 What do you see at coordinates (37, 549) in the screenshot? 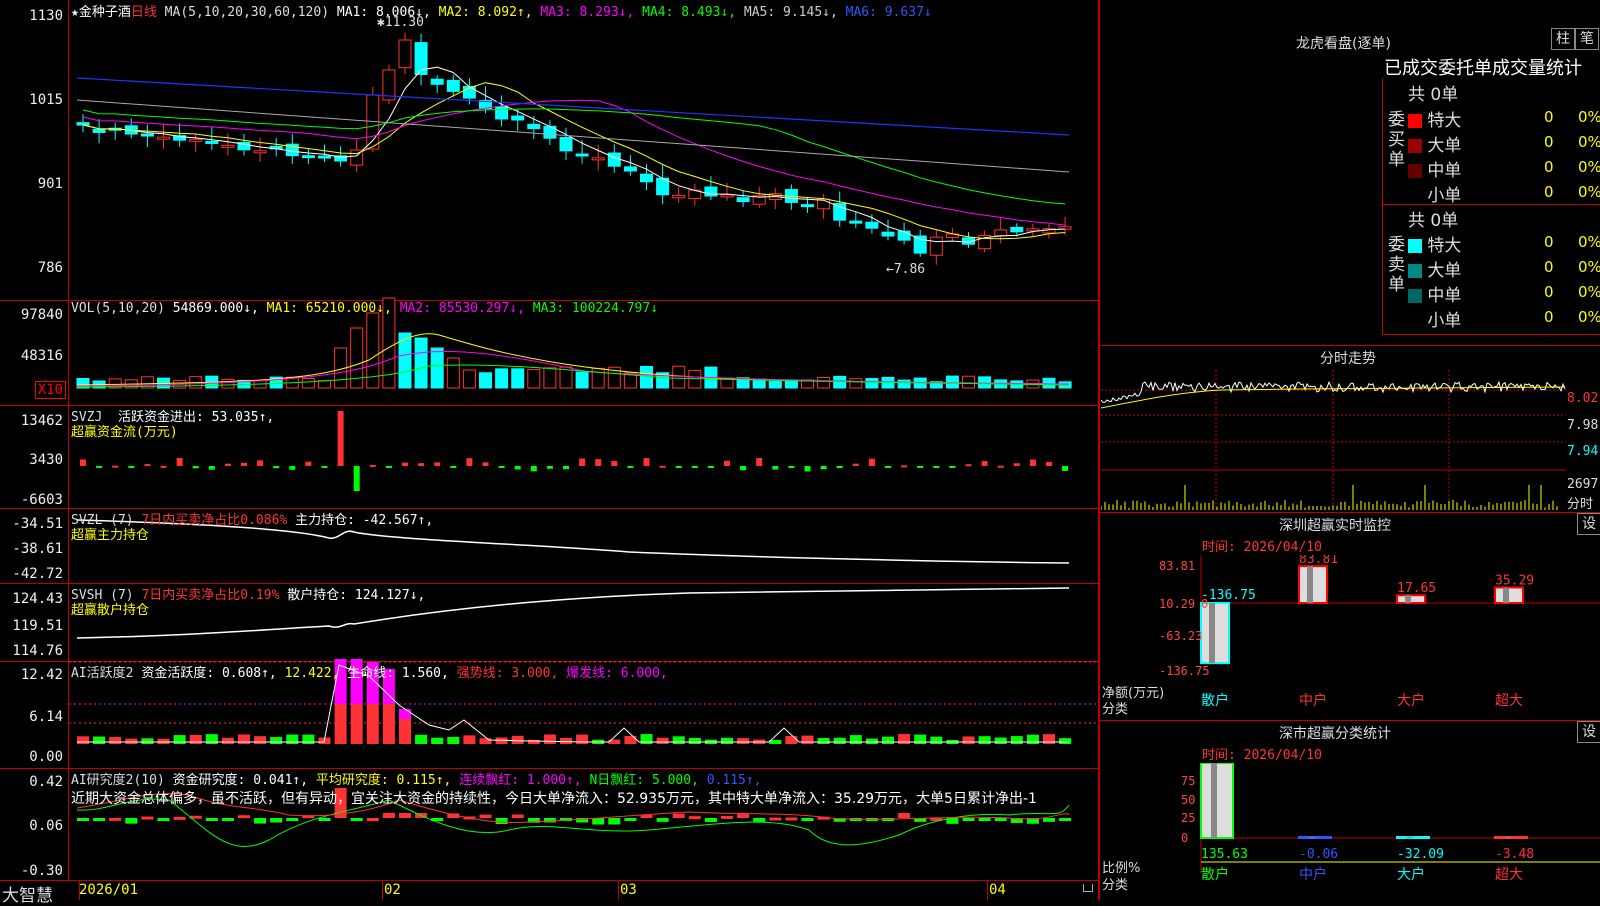
I see `y-label: -38.61` at bounding box center [37, 549].